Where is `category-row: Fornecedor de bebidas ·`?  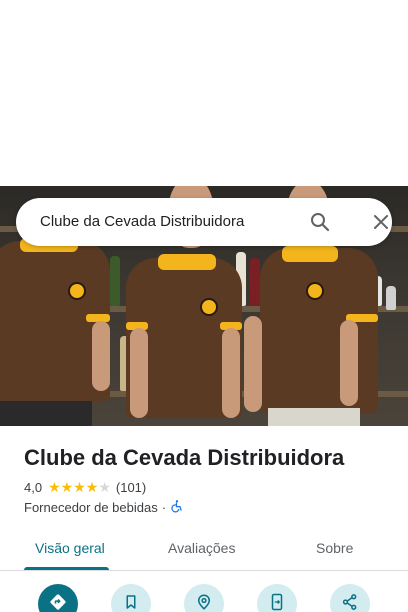
category-row: Fornecedor de bebidas · is located at coordinates (104, 507).